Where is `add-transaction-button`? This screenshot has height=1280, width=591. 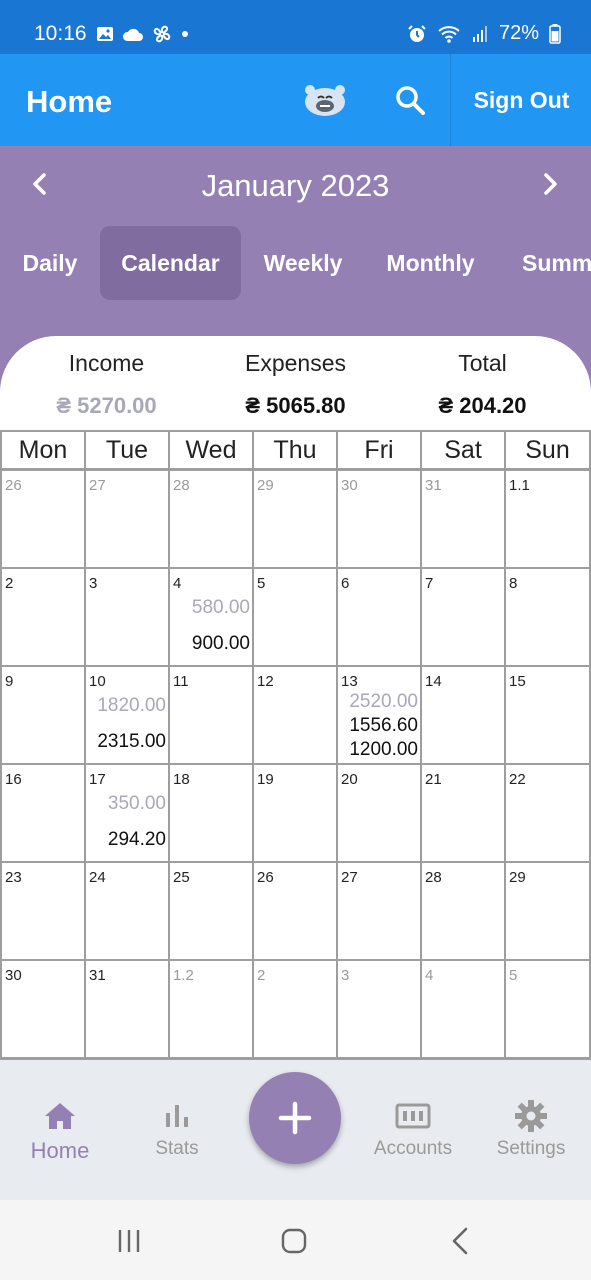 add-transaction-button is located at coordinates (295, 1118).